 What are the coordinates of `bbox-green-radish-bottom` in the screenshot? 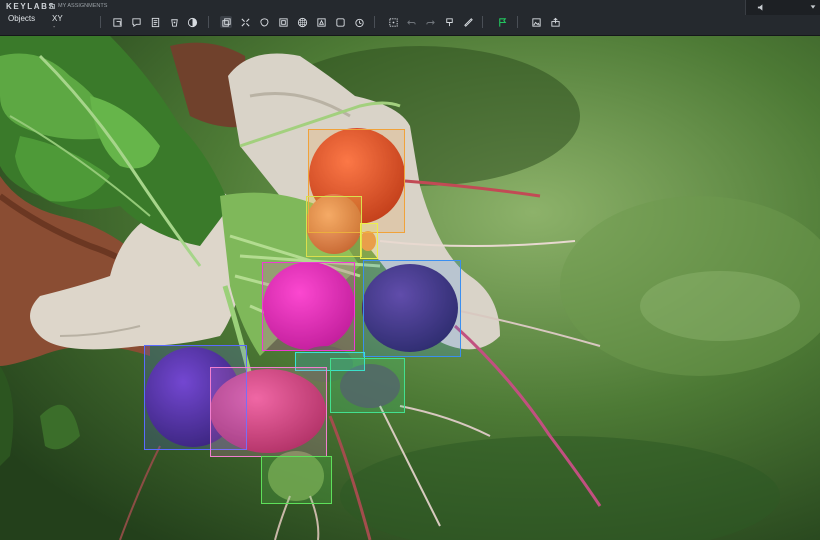 It's located at (296, 480).